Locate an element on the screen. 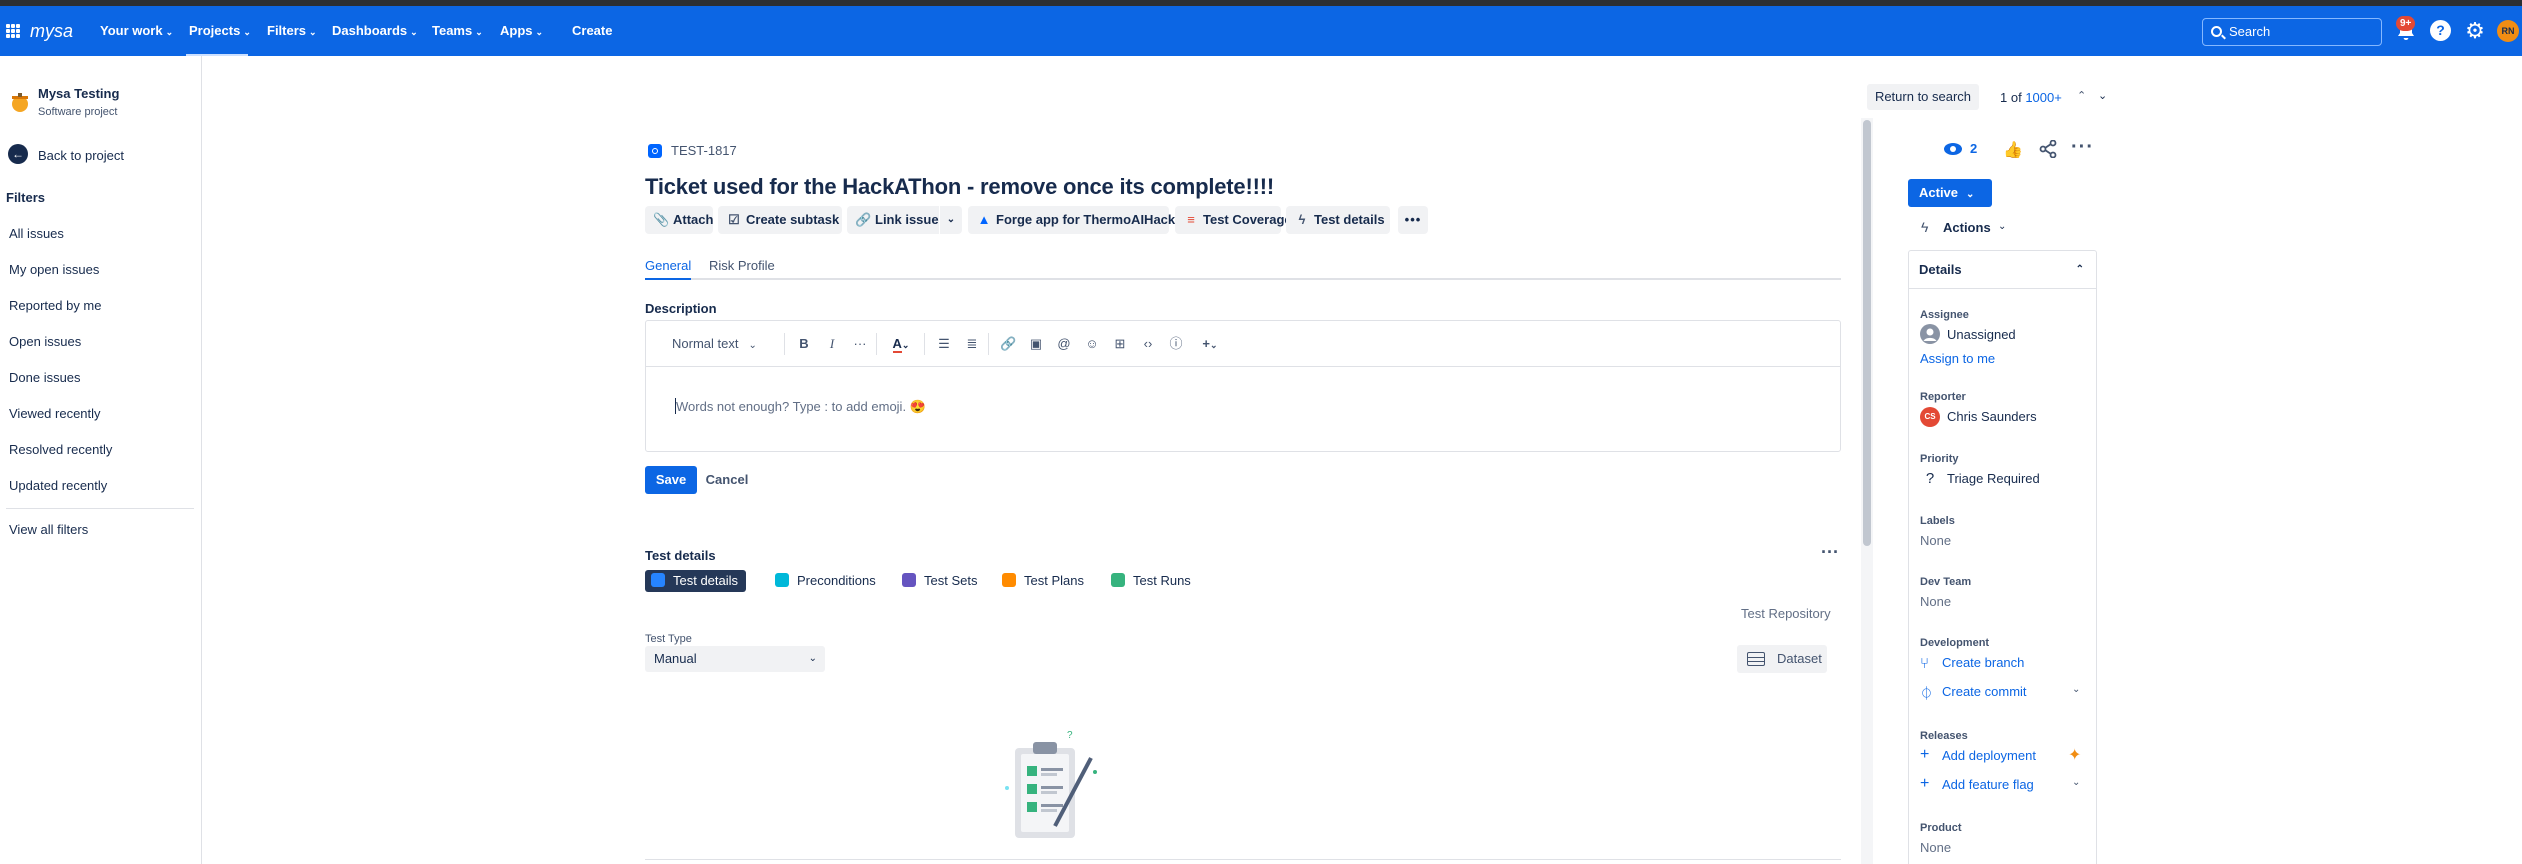  dataset-button: Dataset is located at coordinates (1782, 659).